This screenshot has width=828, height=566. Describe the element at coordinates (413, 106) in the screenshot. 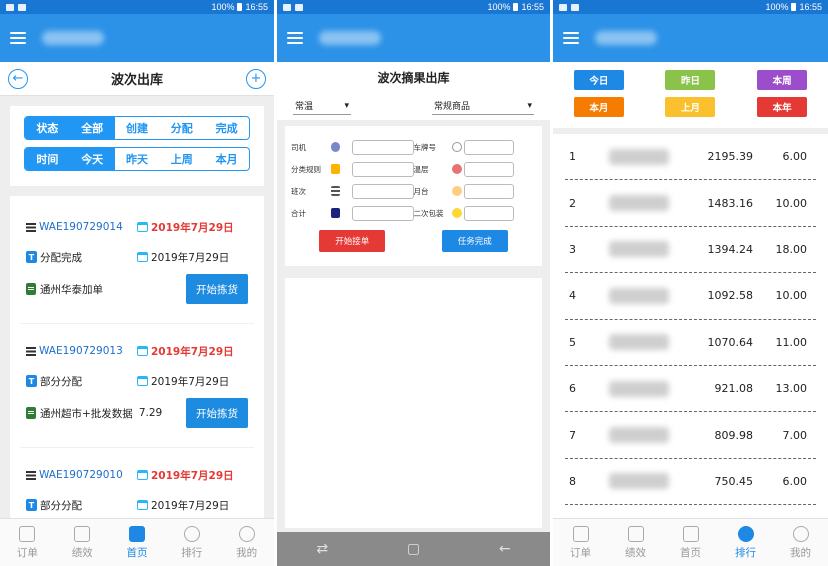

I see `select-row: 常温 ▾ 常规商品 ▾` at that location.